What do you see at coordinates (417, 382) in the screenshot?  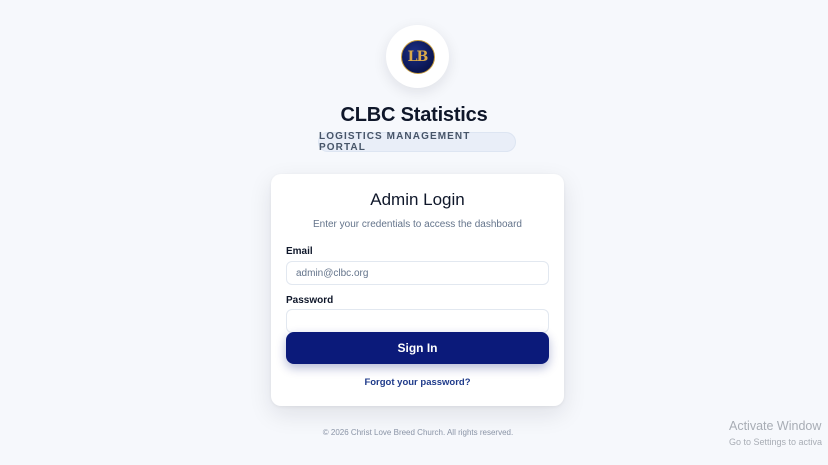 I see `forgot-password-link: Forgot your password?` at bounding box center [417, 382].